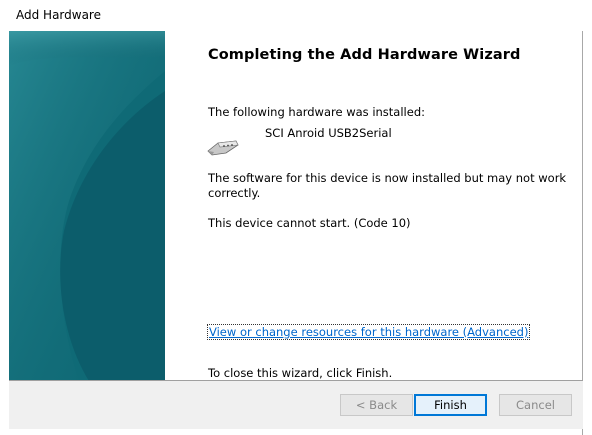 This screenshot has height=435, width=592. Describe the element at coordinates (328, 133) in the screenshot. I see `device-name: SCI Anroid USB2Serial` at that location.